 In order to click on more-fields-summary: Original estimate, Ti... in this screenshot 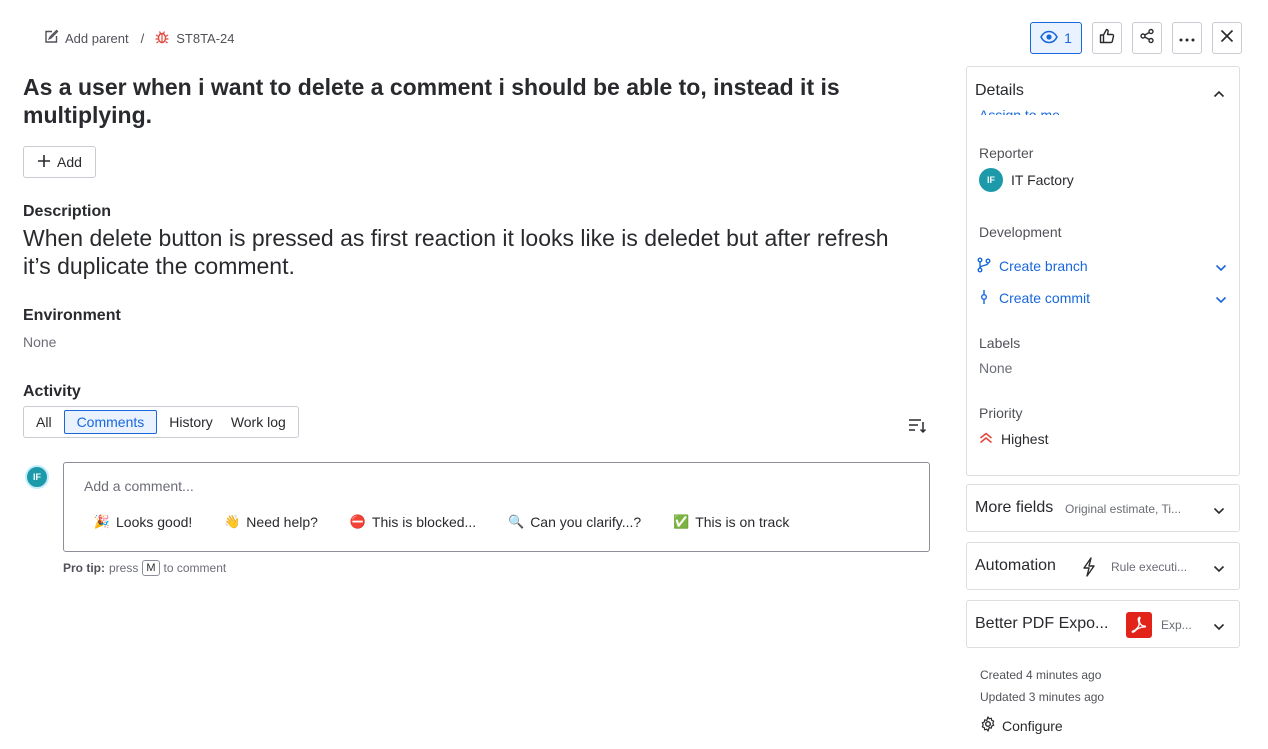, I will do `click(1123, 509)`.